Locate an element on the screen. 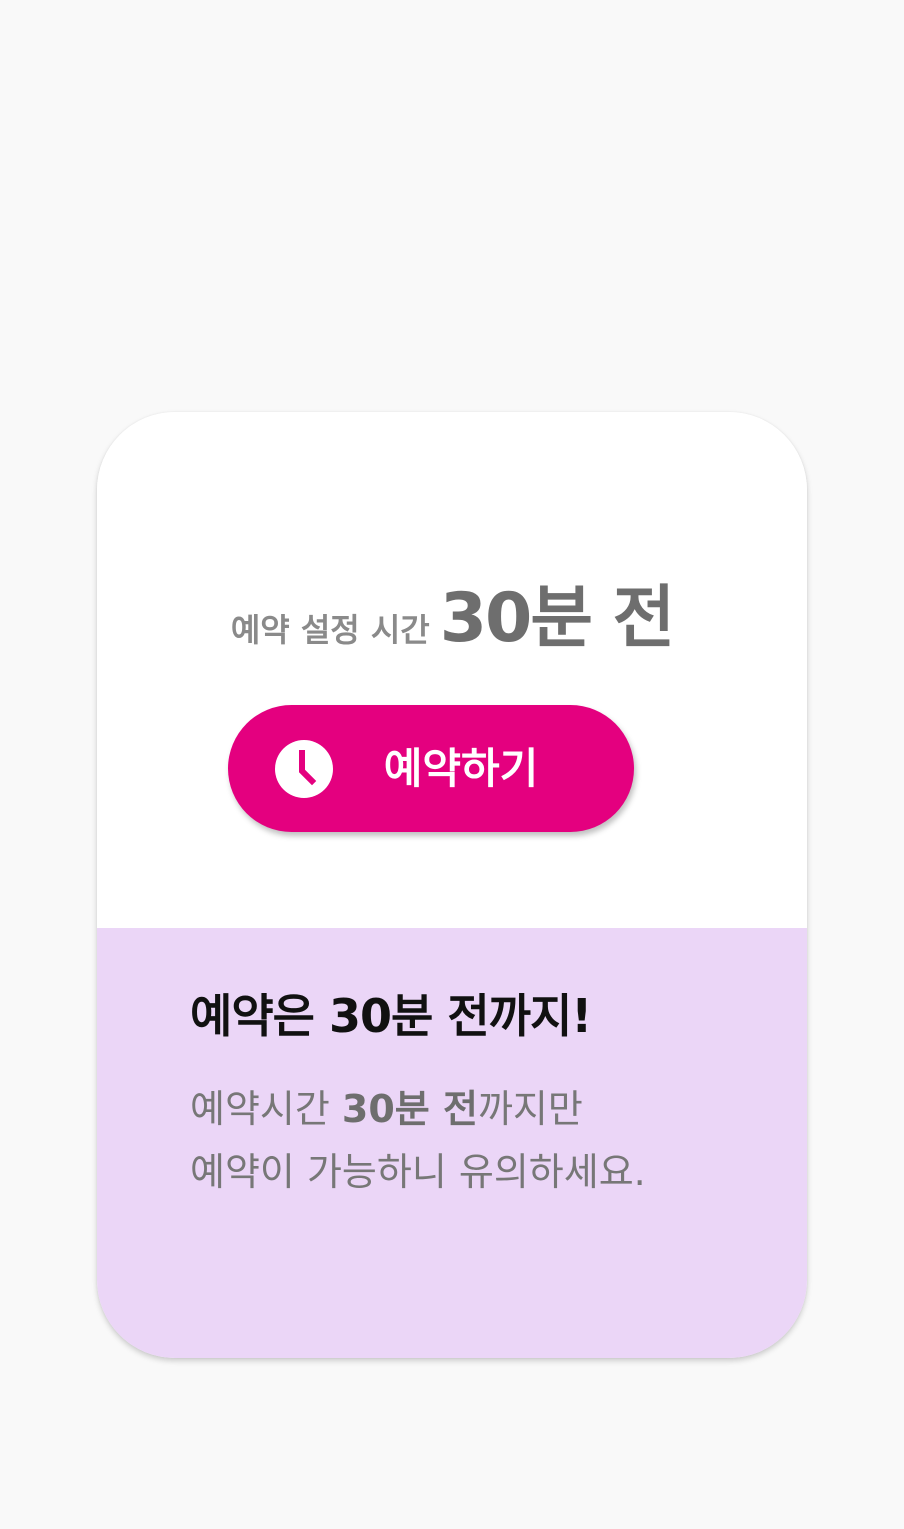  reserve-button: 예약하기 is located at coordinates (431, 768).